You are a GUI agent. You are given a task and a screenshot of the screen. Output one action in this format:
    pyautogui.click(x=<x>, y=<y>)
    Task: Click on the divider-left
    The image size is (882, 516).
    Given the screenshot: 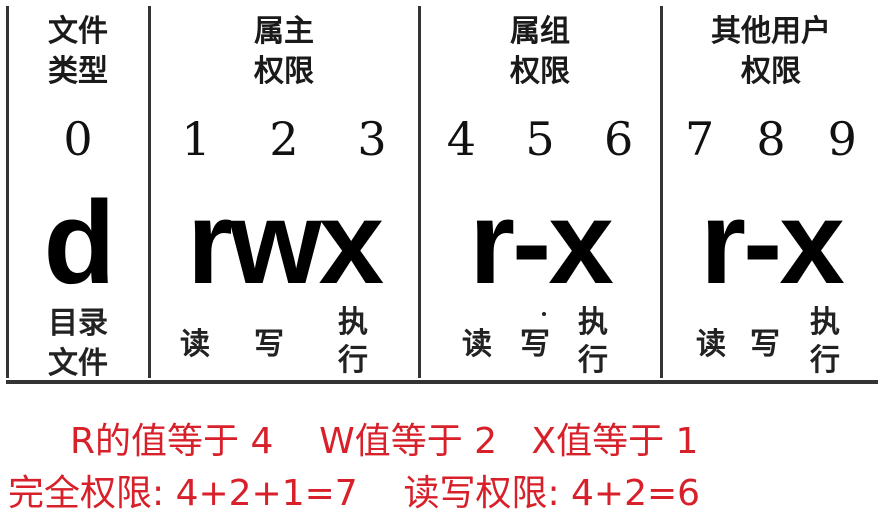 What is the action you would take?
    pyautogui.click(x=7, y=192)
    